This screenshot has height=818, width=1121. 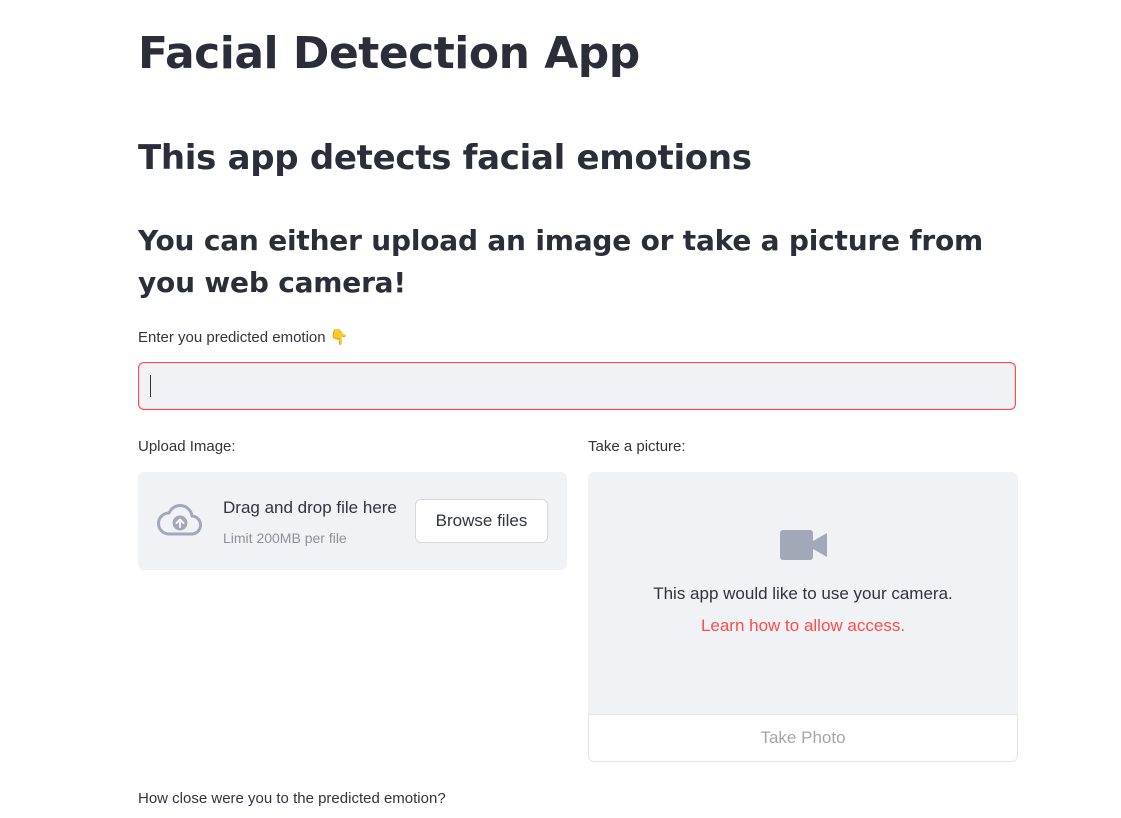 I want to click on emotion-input-label: Enter you predicted emotion 👇, so click(x=243, y=337).